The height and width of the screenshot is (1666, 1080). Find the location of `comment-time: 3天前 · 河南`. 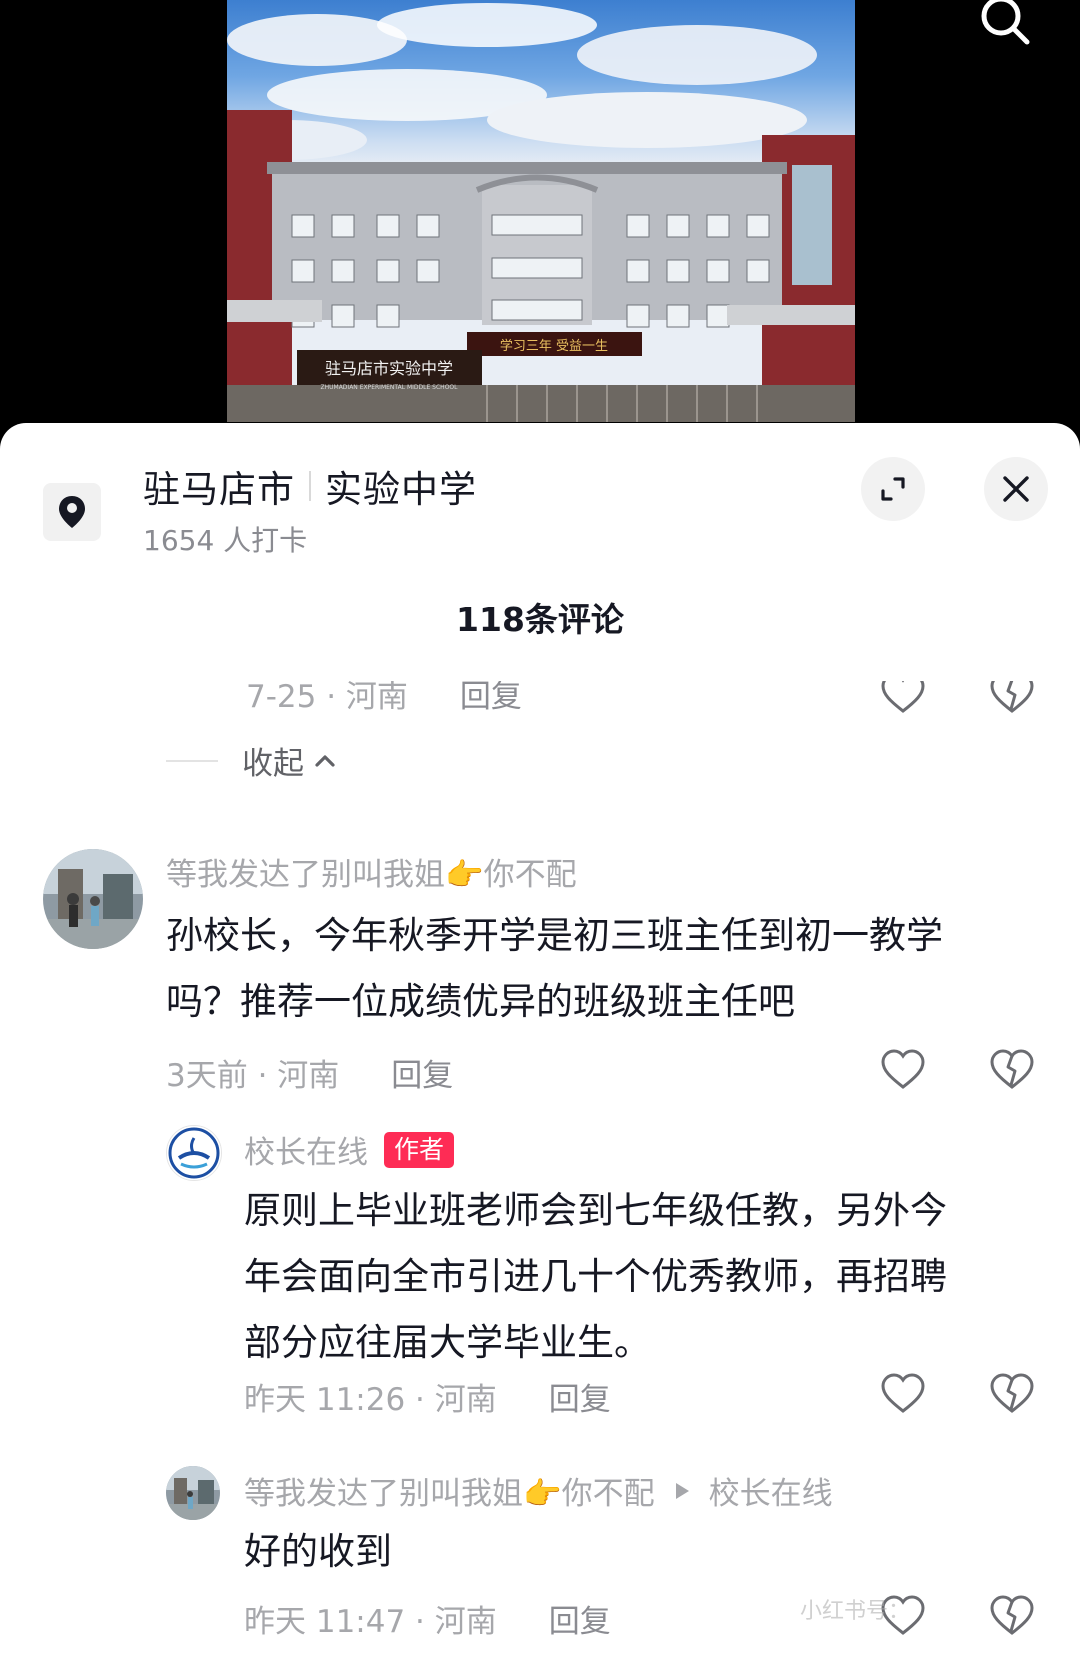

comment-time: 3天前 · 河南 is located at coordinates (253, 1076).